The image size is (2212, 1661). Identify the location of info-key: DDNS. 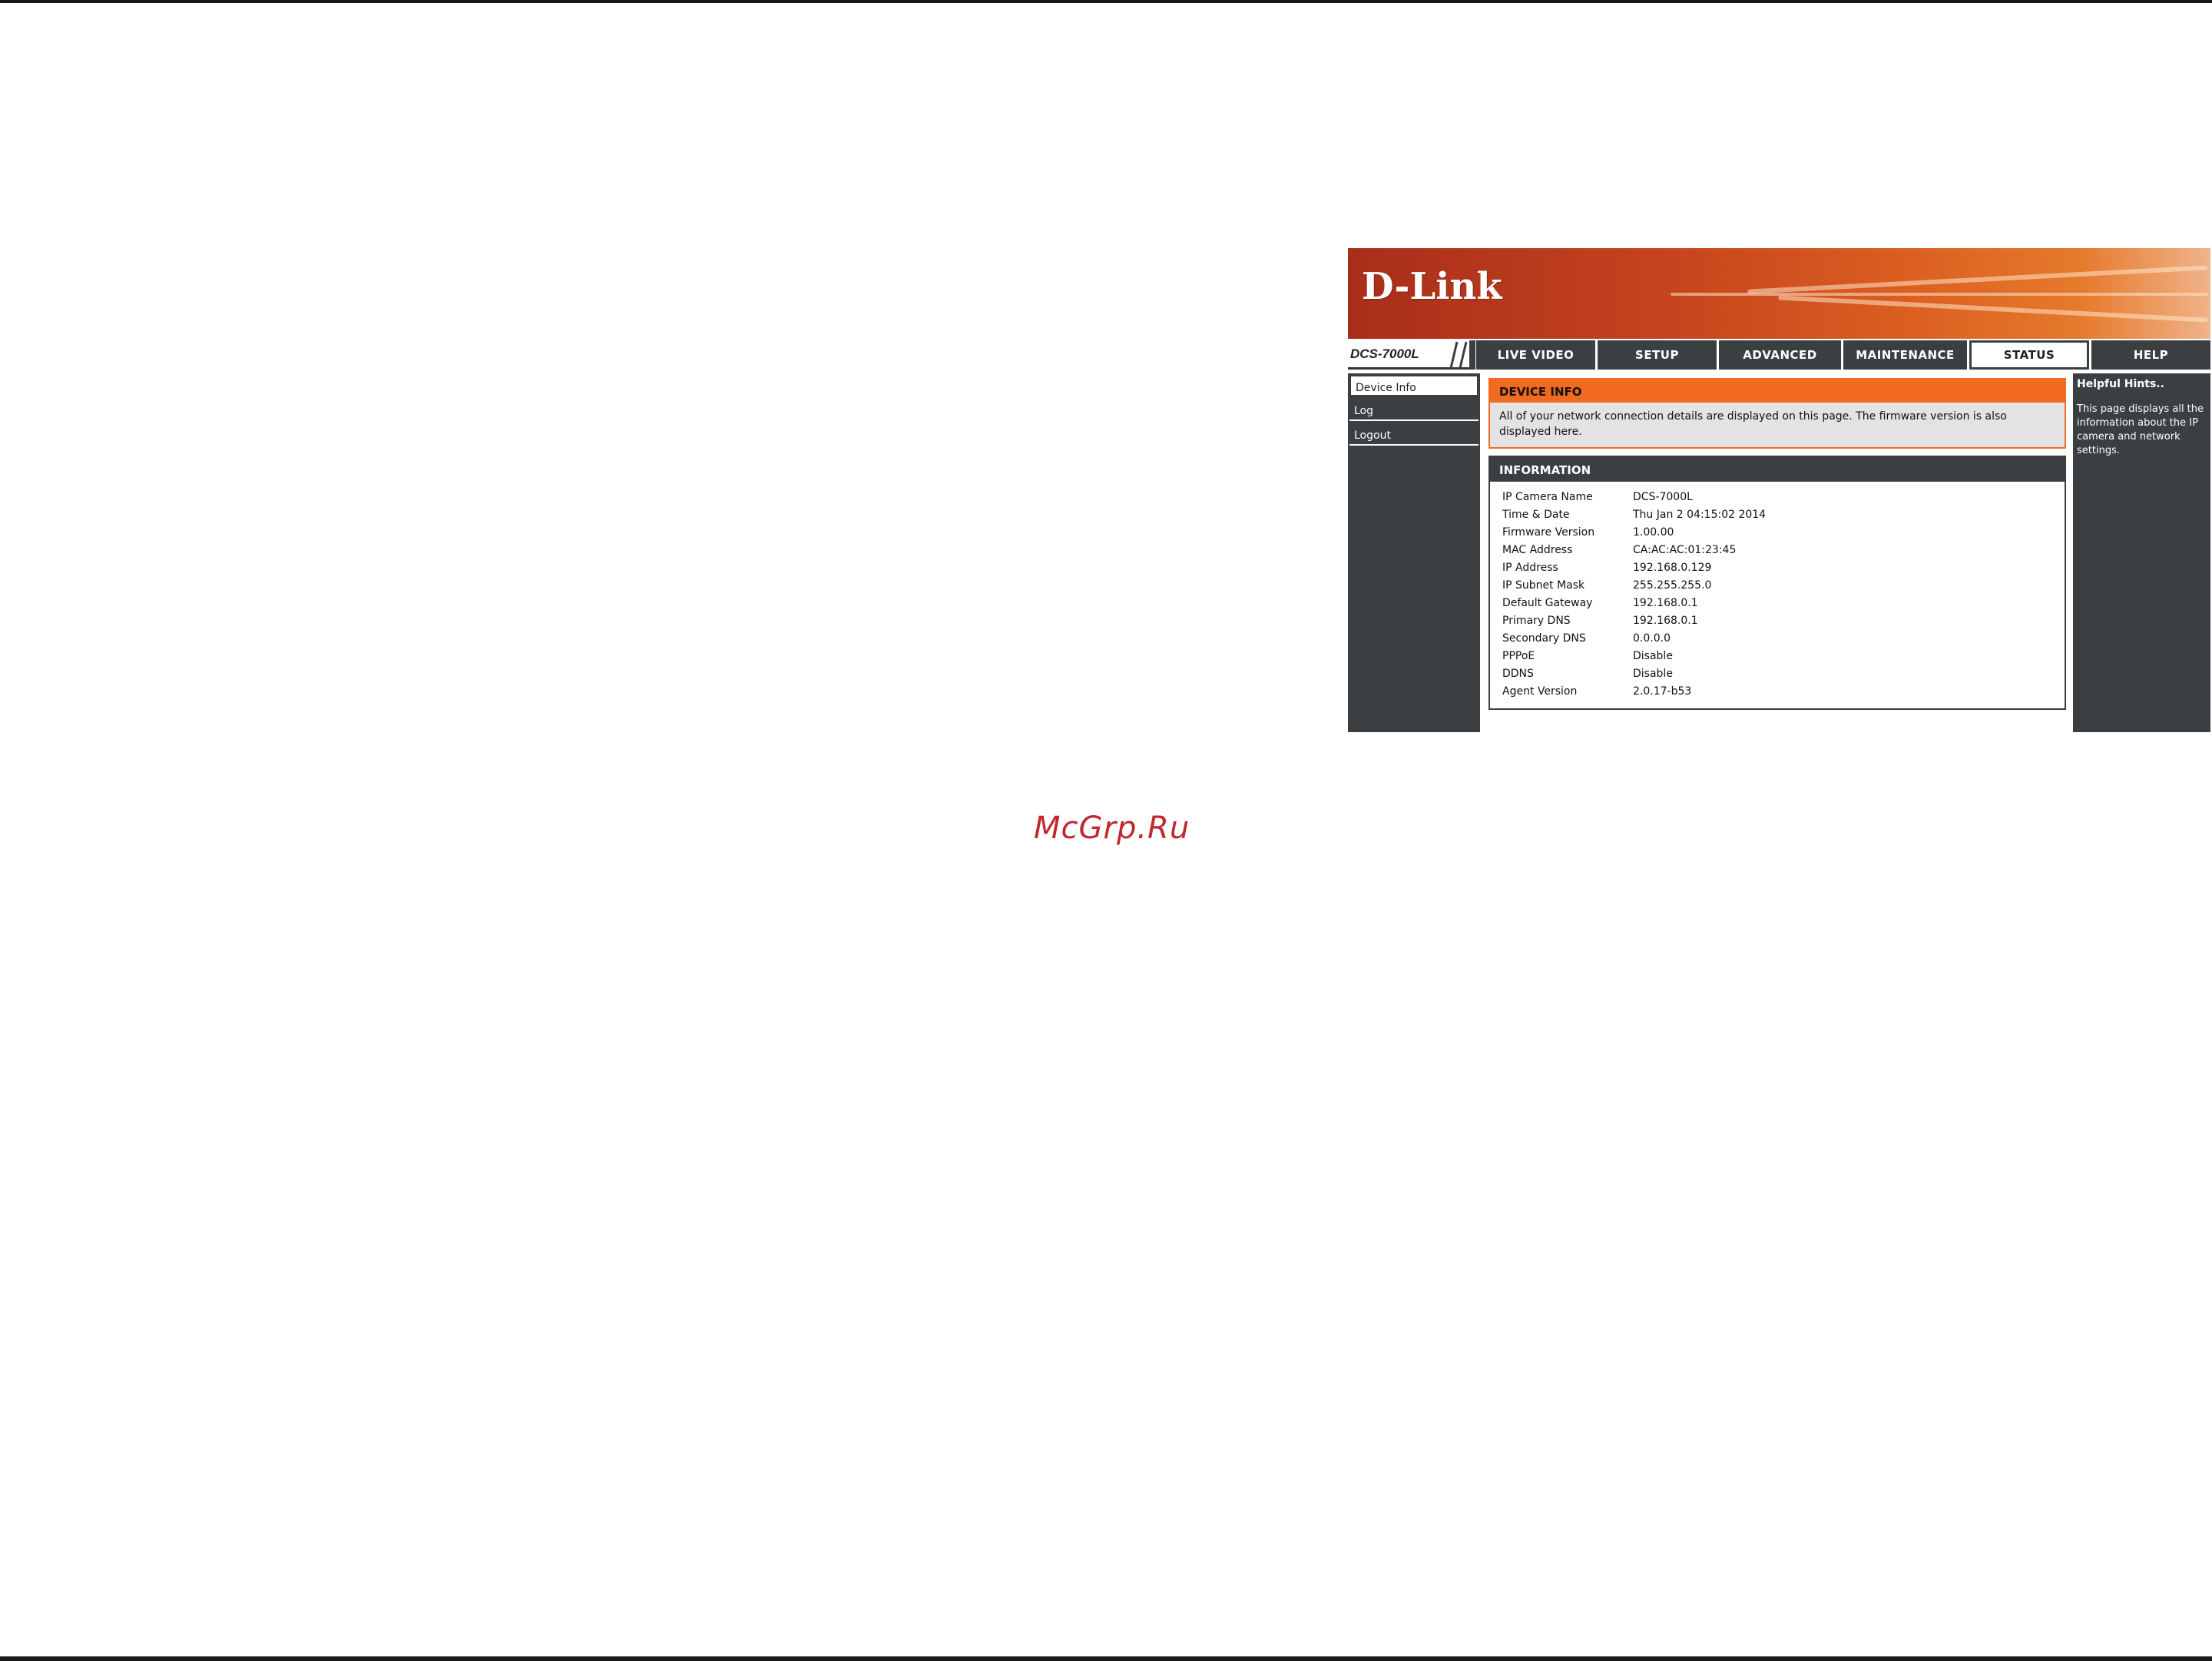
(1518, 674).